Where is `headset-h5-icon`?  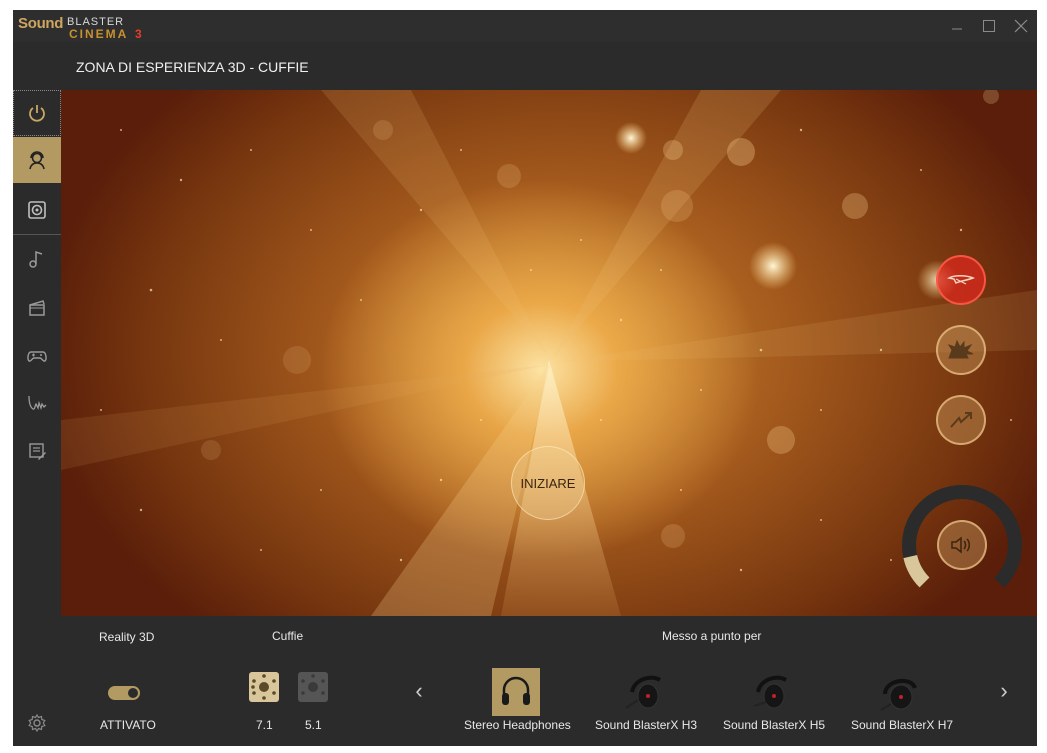
headset-h5-icon is located at coordinates (770, 692).